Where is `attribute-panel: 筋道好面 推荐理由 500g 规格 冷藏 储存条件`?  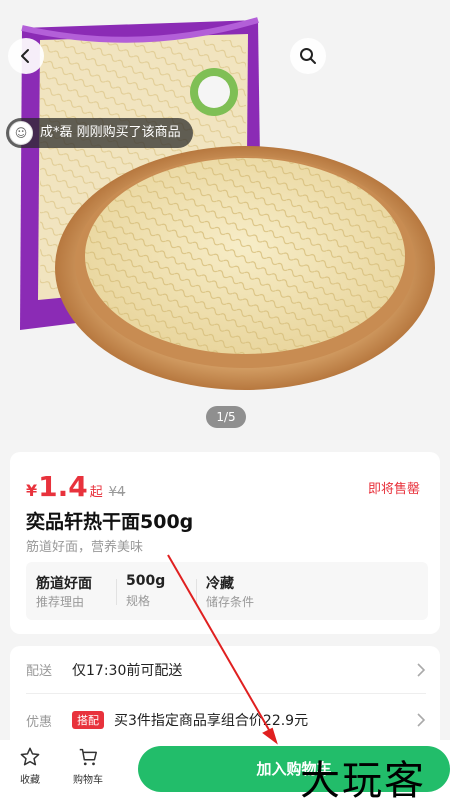
attribute-panel: 筋道好面 推荐理由 500g 规格 冷藏 储存条件 is located at coordinates (227, 591).